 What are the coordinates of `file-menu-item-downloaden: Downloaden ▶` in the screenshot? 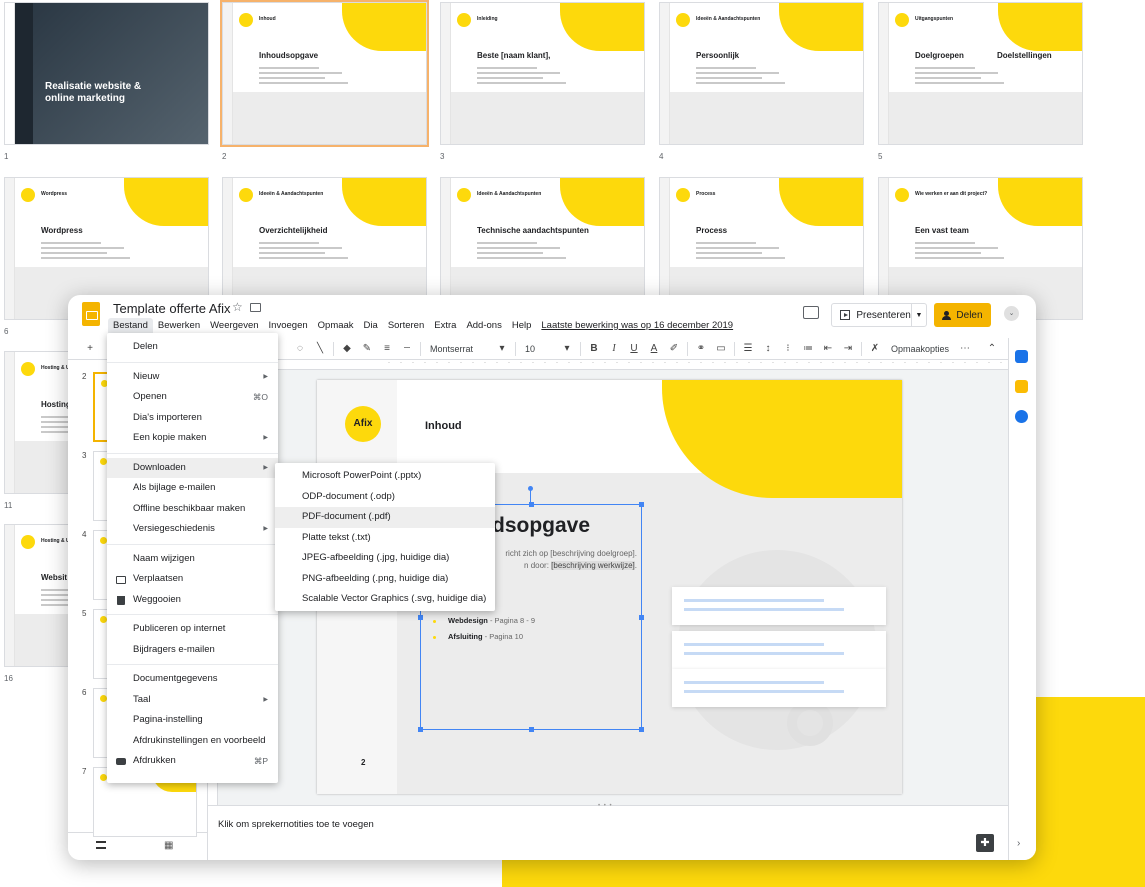 It's located at (192, 467).